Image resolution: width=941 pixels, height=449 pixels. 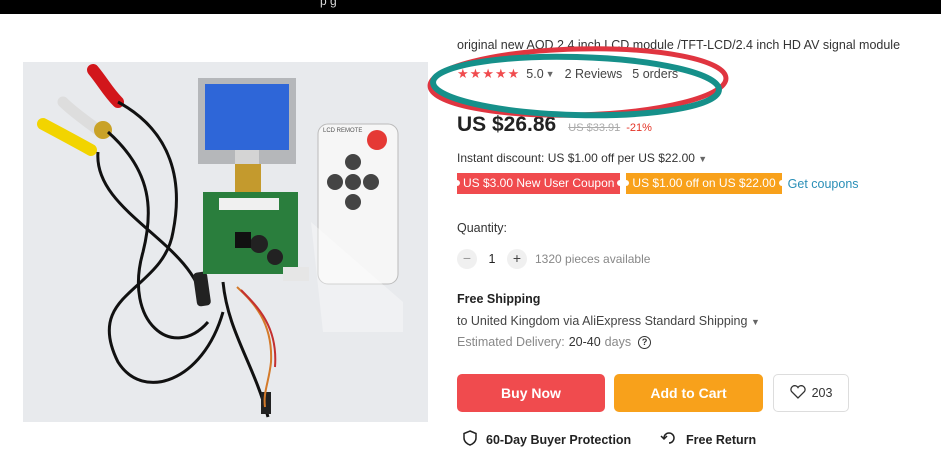 I want to click on rating-value: 5.0, so click(x=535, y=74).